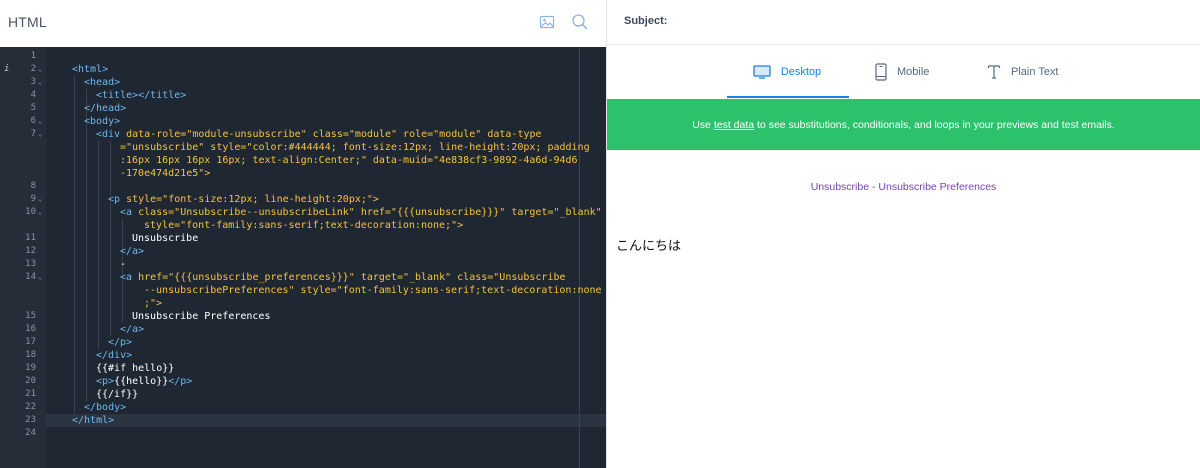 This screenshot has height=468, width=1200. Describe the element at coordinates (580, 22) in the screenshot. I see `search-icon` at that location.